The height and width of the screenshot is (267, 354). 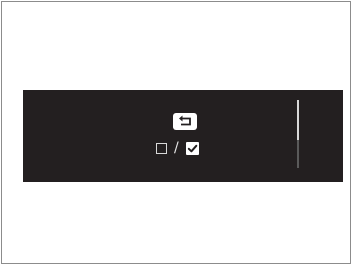 I want to click on scrollbar-thumb, so click(x=298, y=120).